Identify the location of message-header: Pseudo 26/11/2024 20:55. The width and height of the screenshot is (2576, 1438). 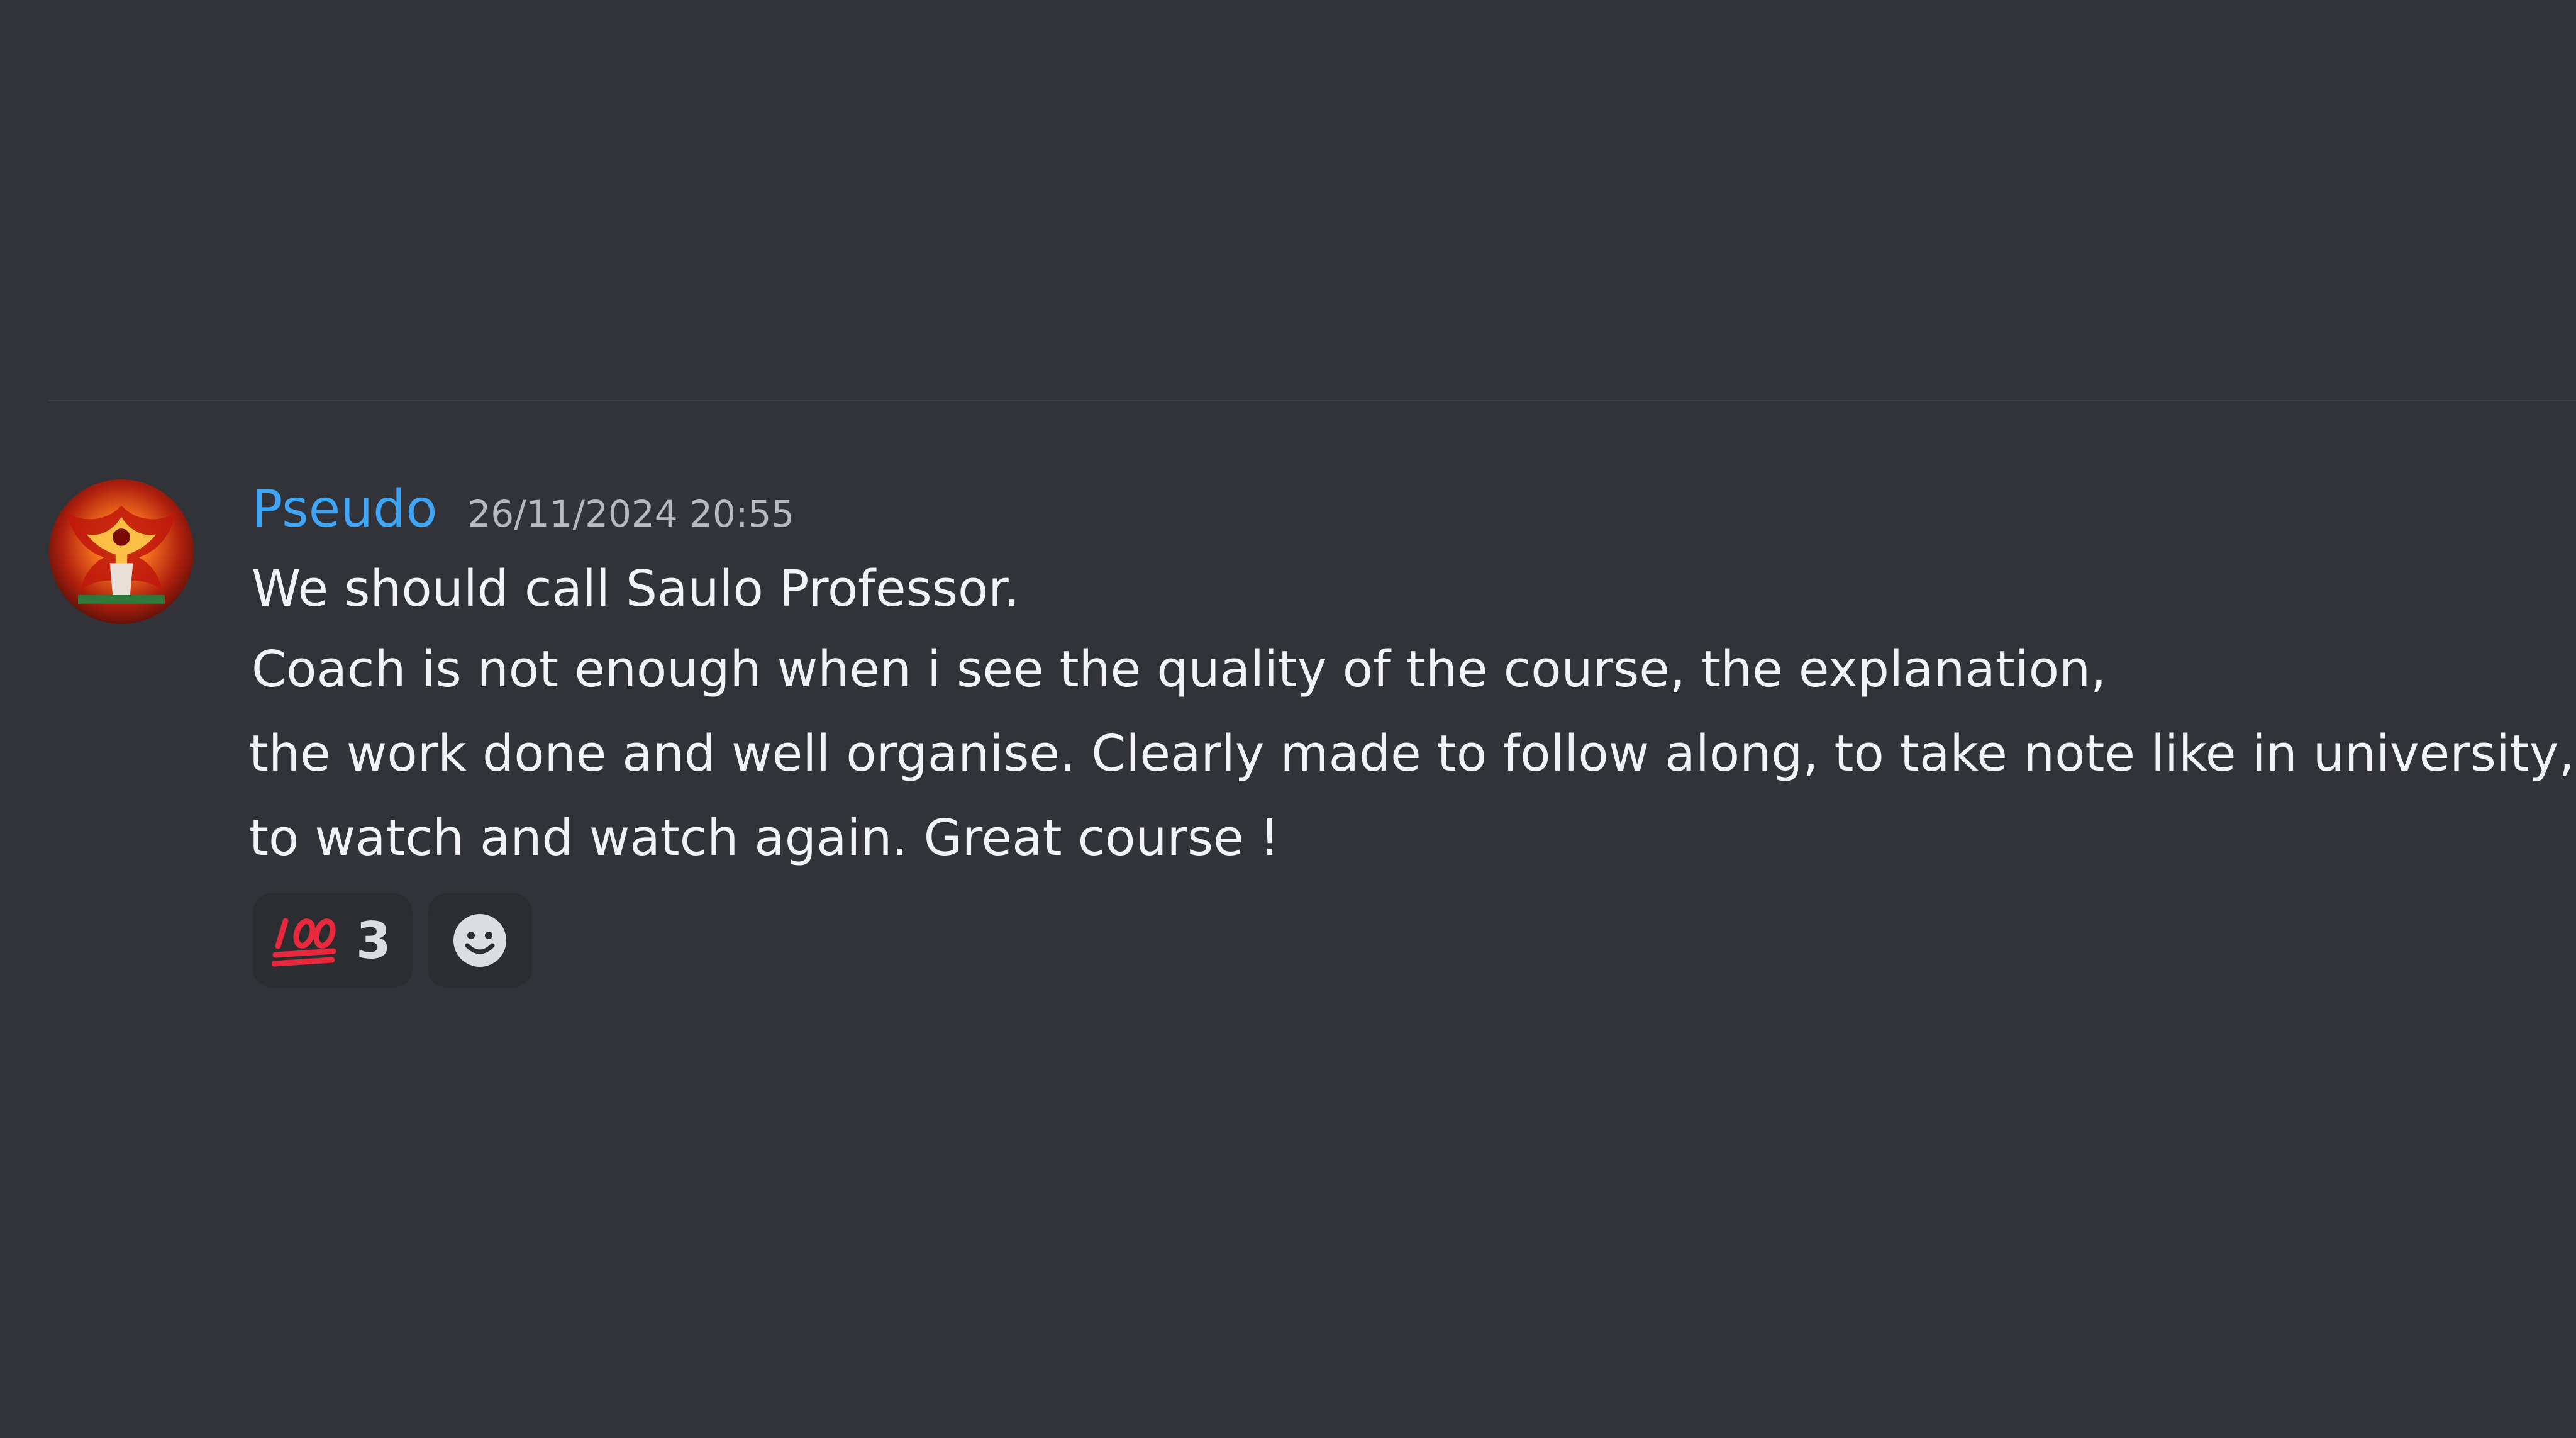
(523, 509).